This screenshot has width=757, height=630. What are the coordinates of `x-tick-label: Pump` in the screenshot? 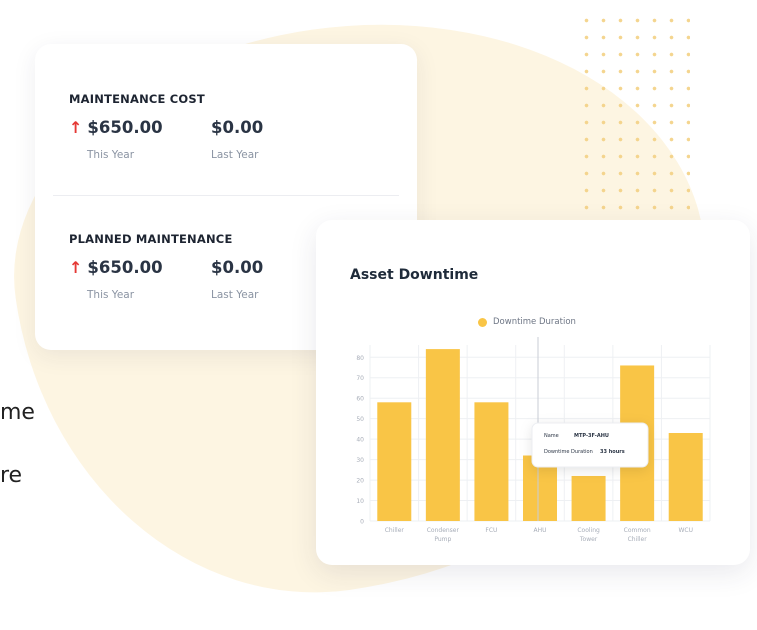 It's located at (442, 539).